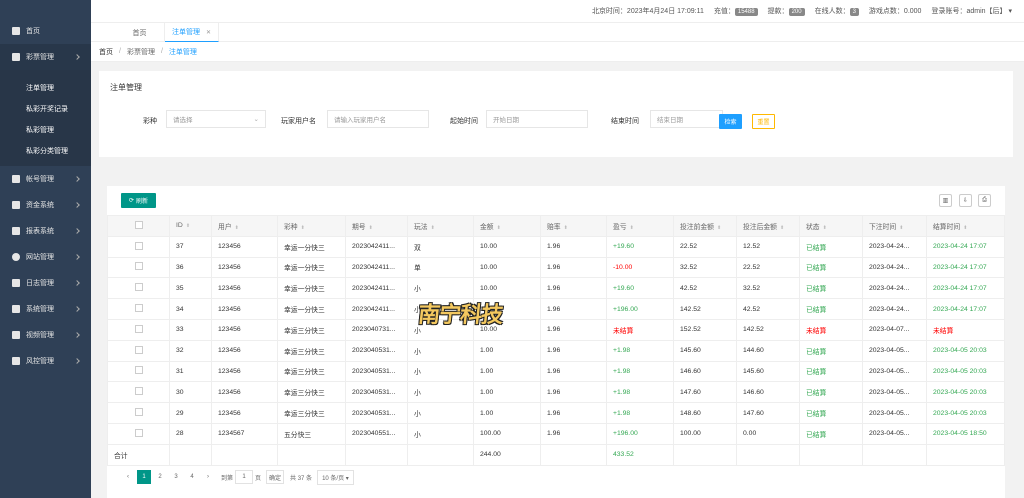 This screenshot has height=498, width=1024. Describe the element at coordinates (144, 477) in the screenshot. I see `page-1: 1` at that location.